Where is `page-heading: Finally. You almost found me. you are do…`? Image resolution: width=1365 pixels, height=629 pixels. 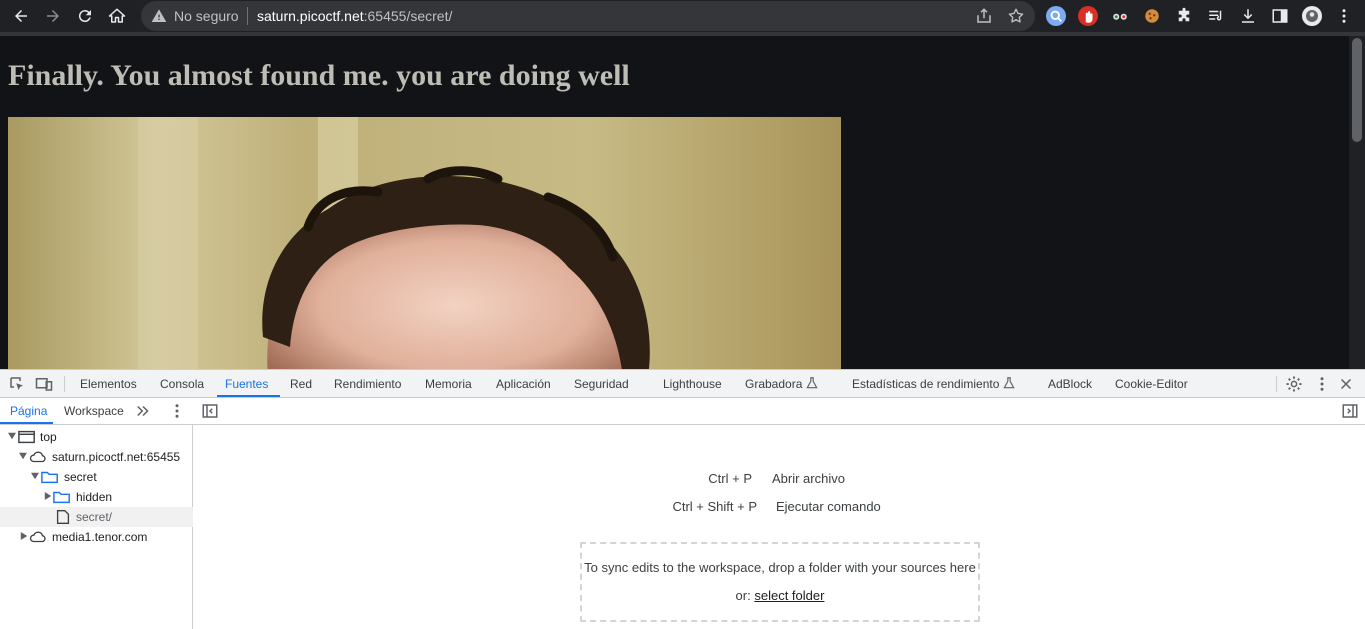
page-heading: Finally. You almost found me. you are do… is located at coordinates (319, 75).